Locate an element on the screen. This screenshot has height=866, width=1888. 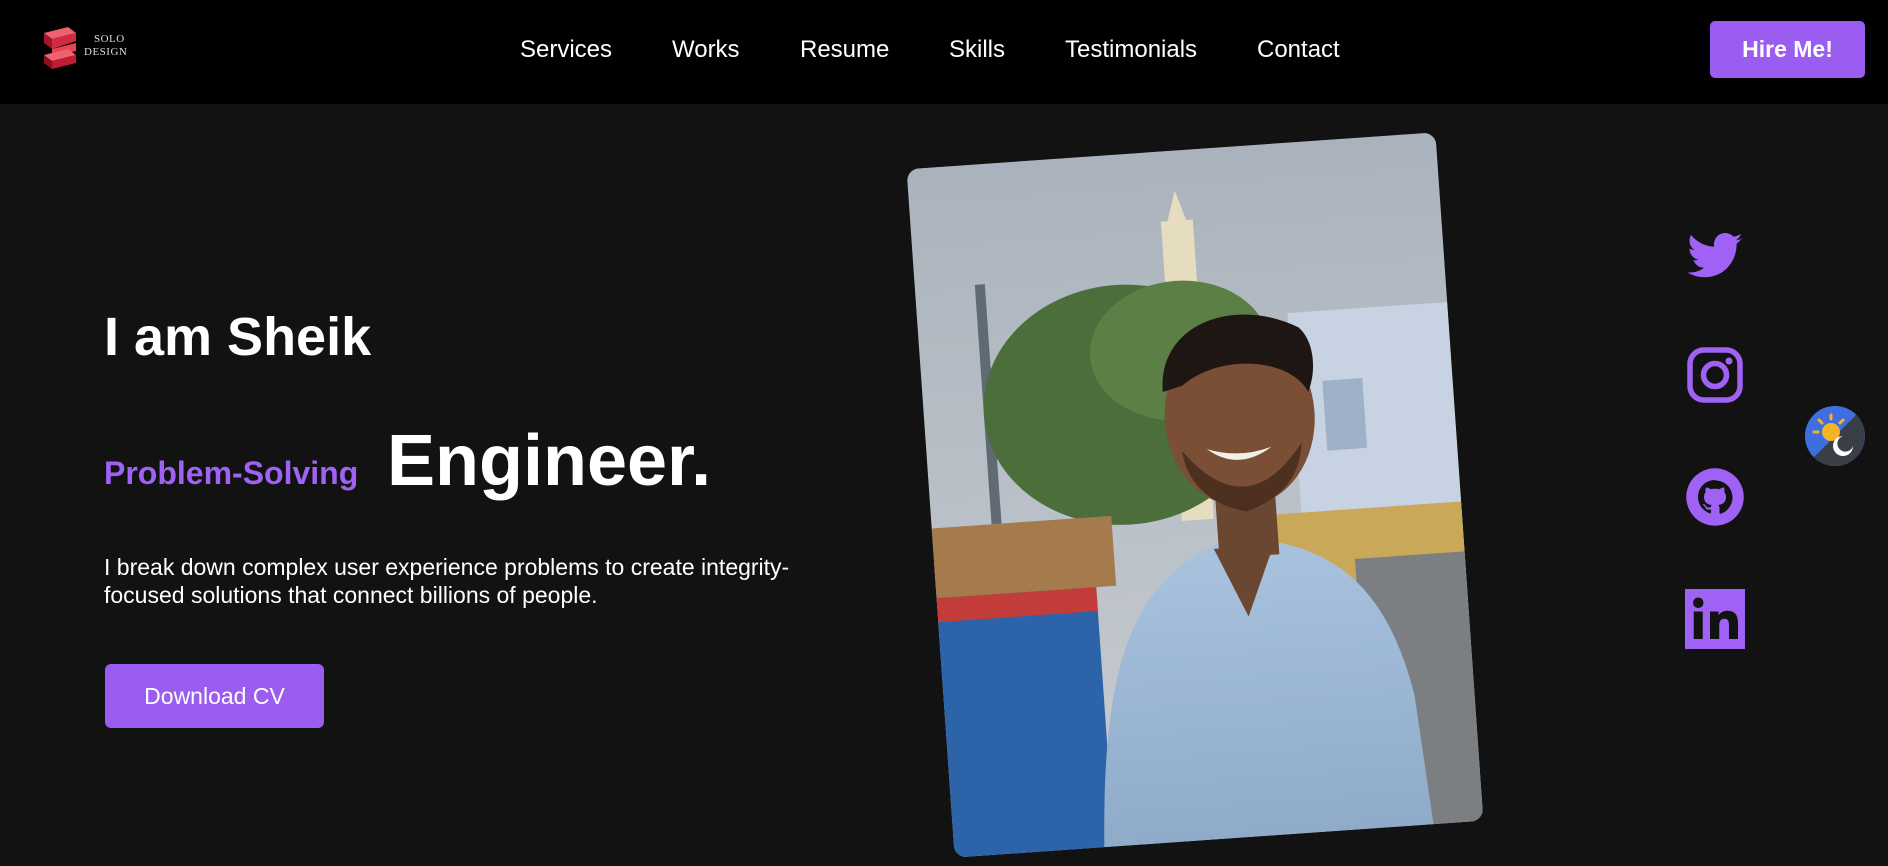
hero-role-accent: Problem-Solving is located at coordinates (231, 473).